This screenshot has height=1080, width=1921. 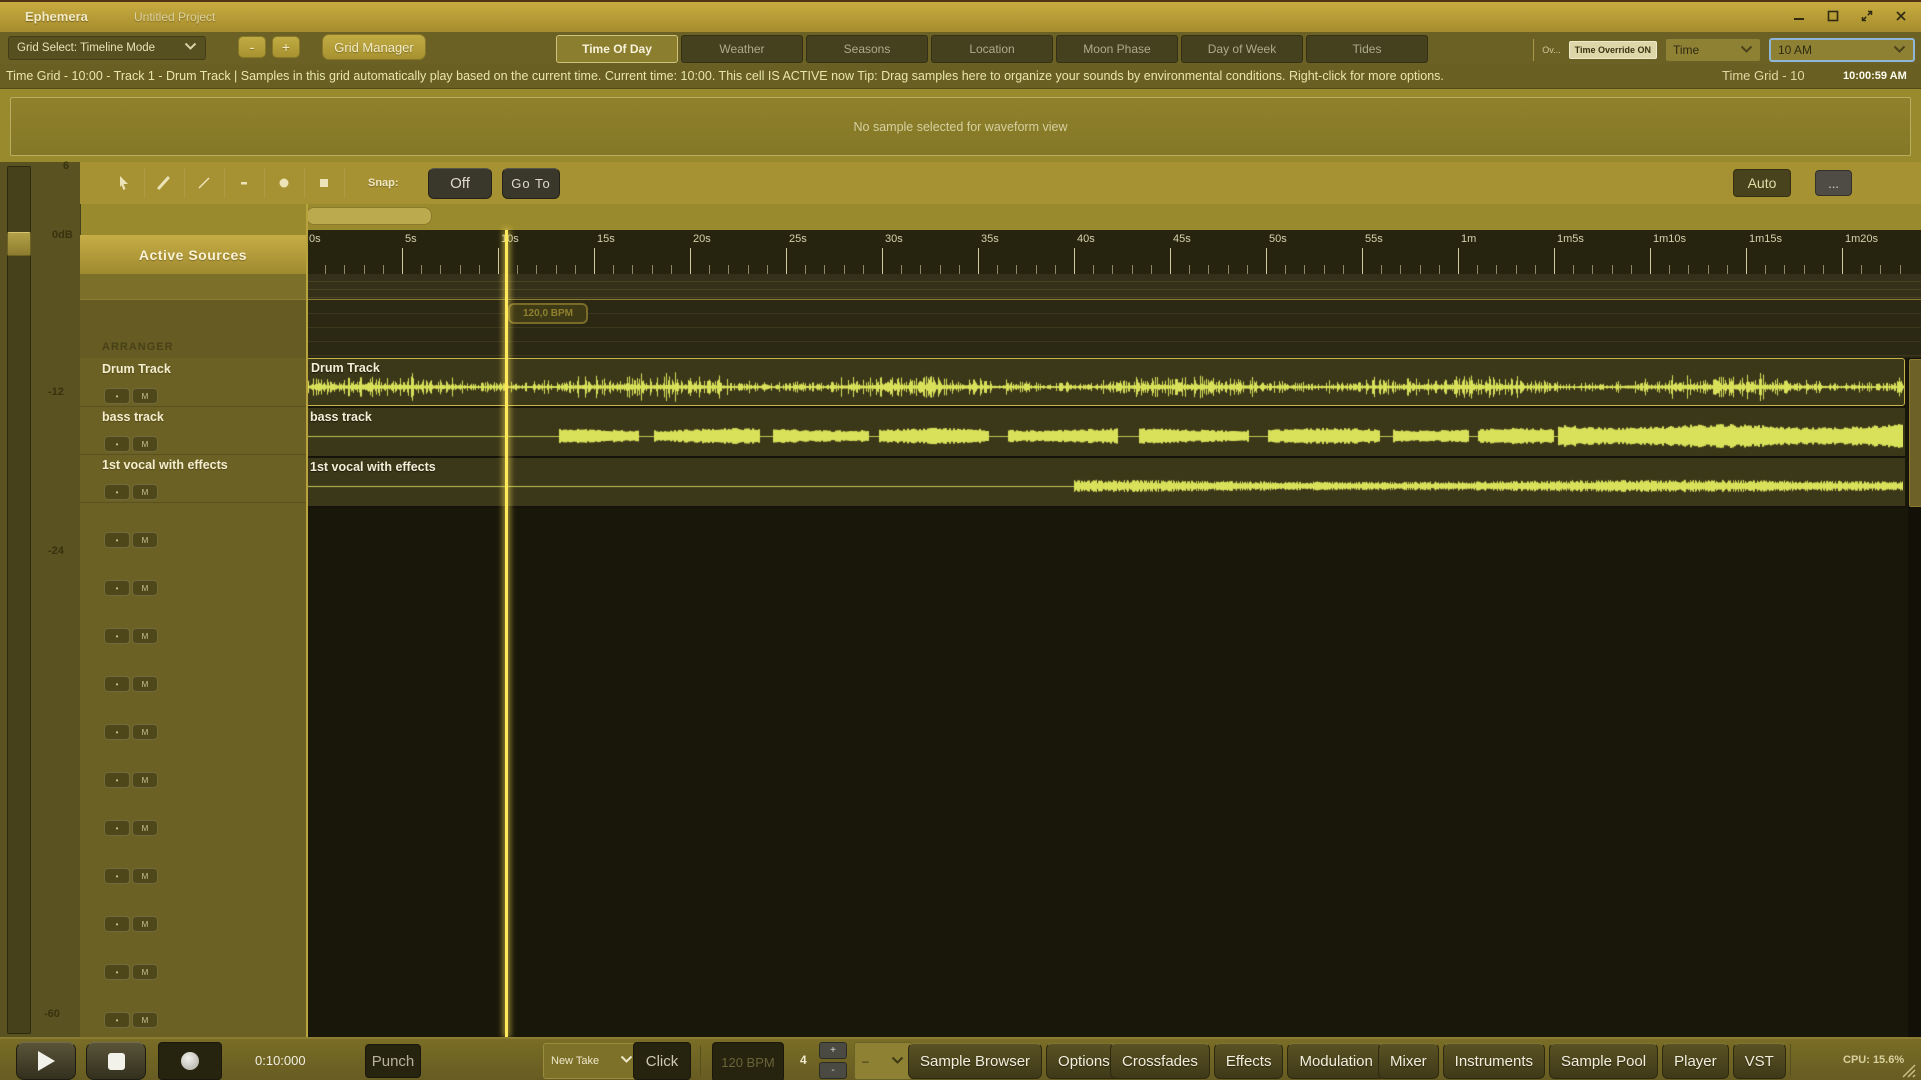 I want to click on tab-seasons: Seasons, so click(x=867, y=49).